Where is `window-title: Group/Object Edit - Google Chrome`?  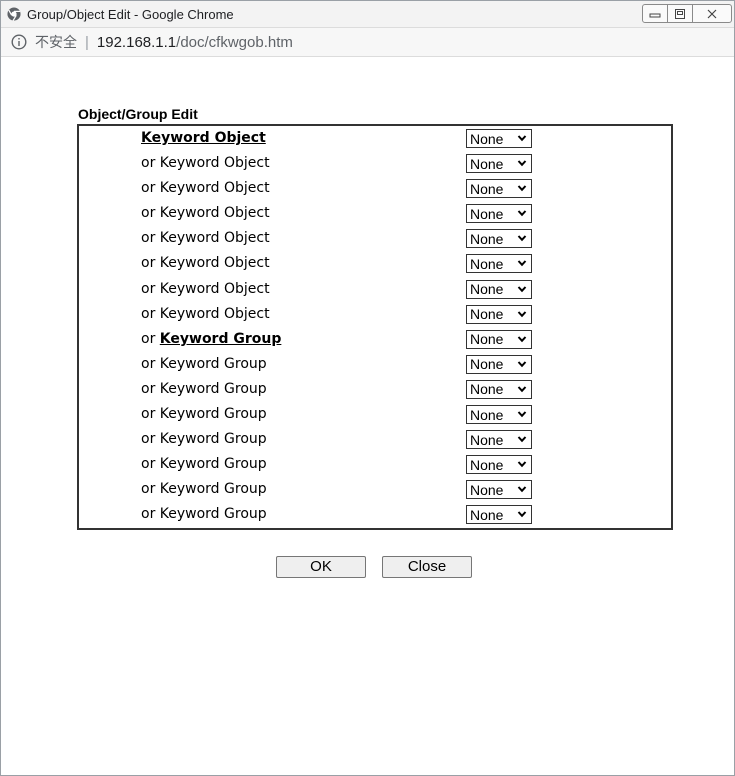
window-title: Group/Object Edit - Google Chrome is located at coordinates (130, 14).